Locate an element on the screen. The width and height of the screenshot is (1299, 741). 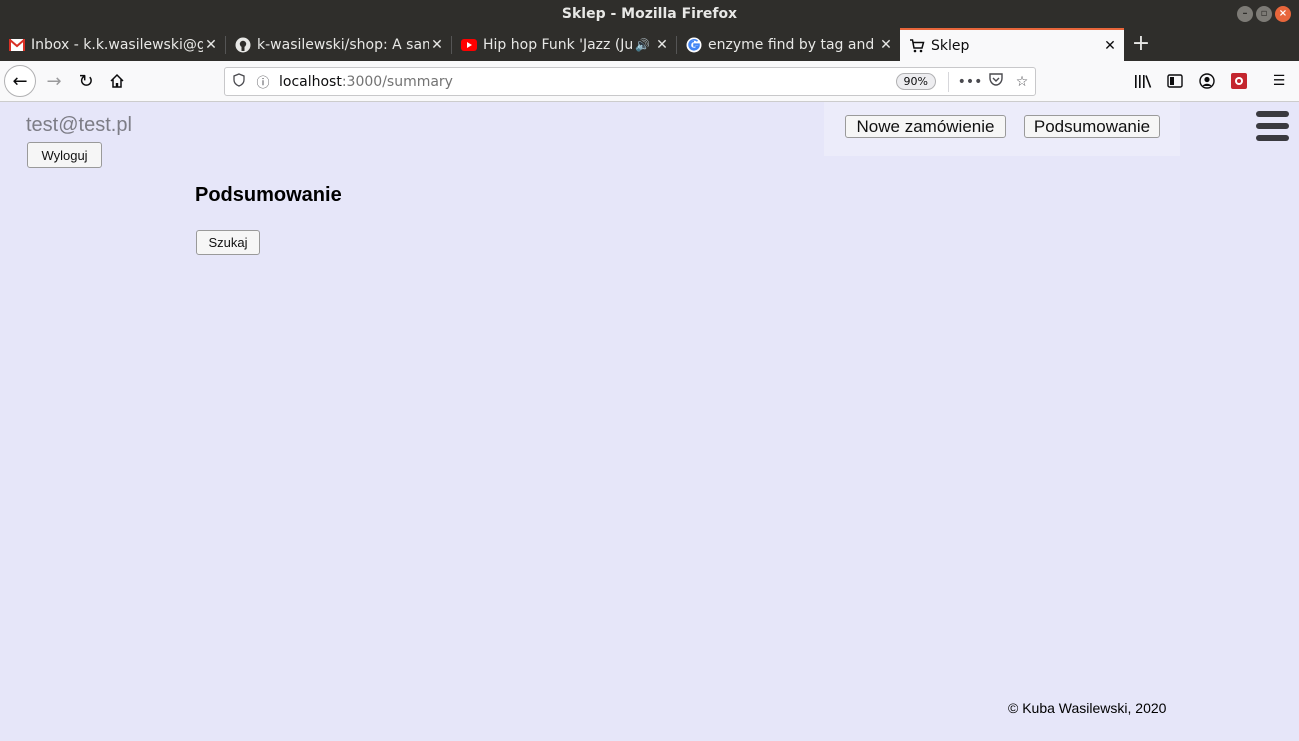
zoom-level-badge: 90% is located at coordinates (915, 81).